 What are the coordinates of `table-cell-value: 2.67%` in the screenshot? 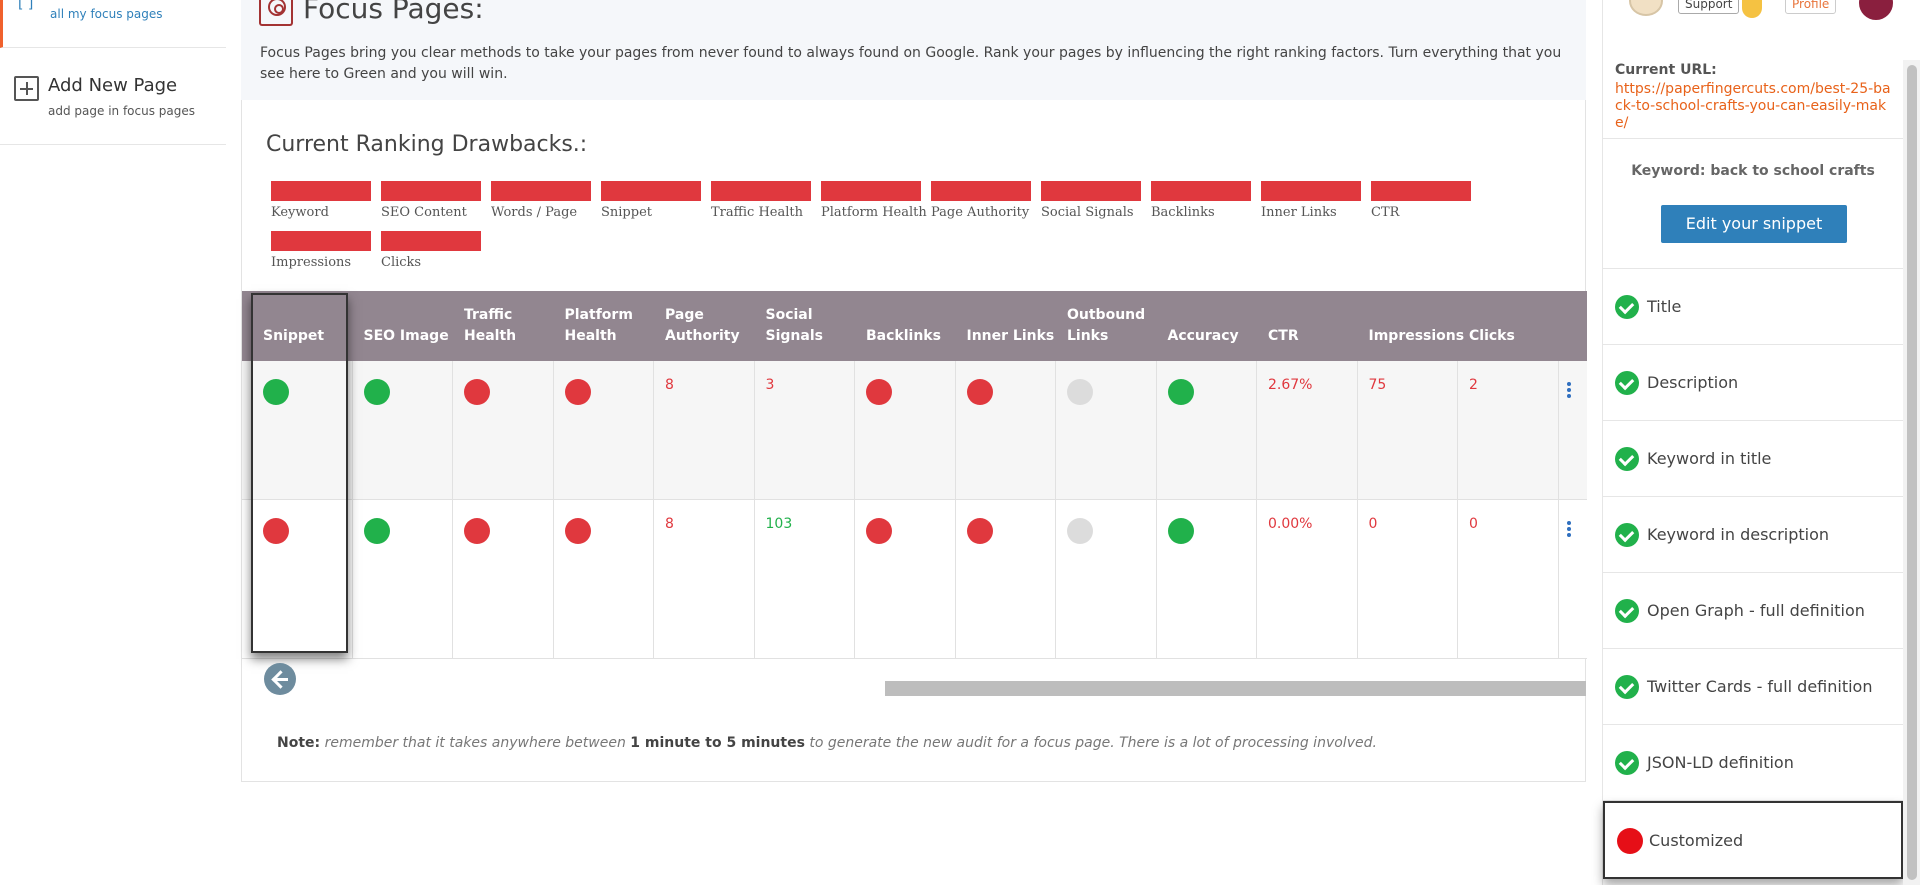 It's located at (1290, 385).